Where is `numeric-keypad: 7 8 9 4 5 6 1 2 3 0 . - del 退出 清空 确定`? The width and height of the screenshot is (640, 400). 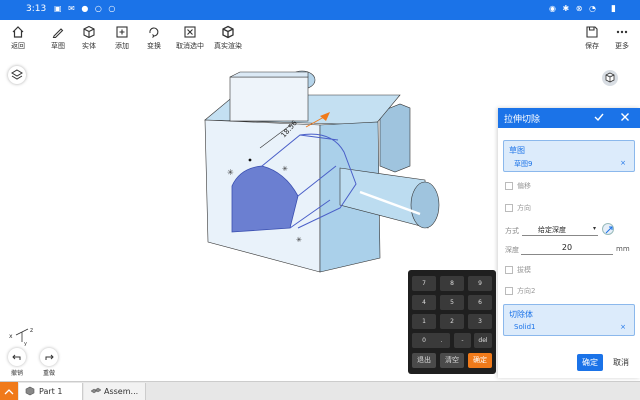 numeric-keypad: 7 8 9 4 5 6 1 2 3 0 . - del 退出 清空 确定 is located at coordinates (452, 322).